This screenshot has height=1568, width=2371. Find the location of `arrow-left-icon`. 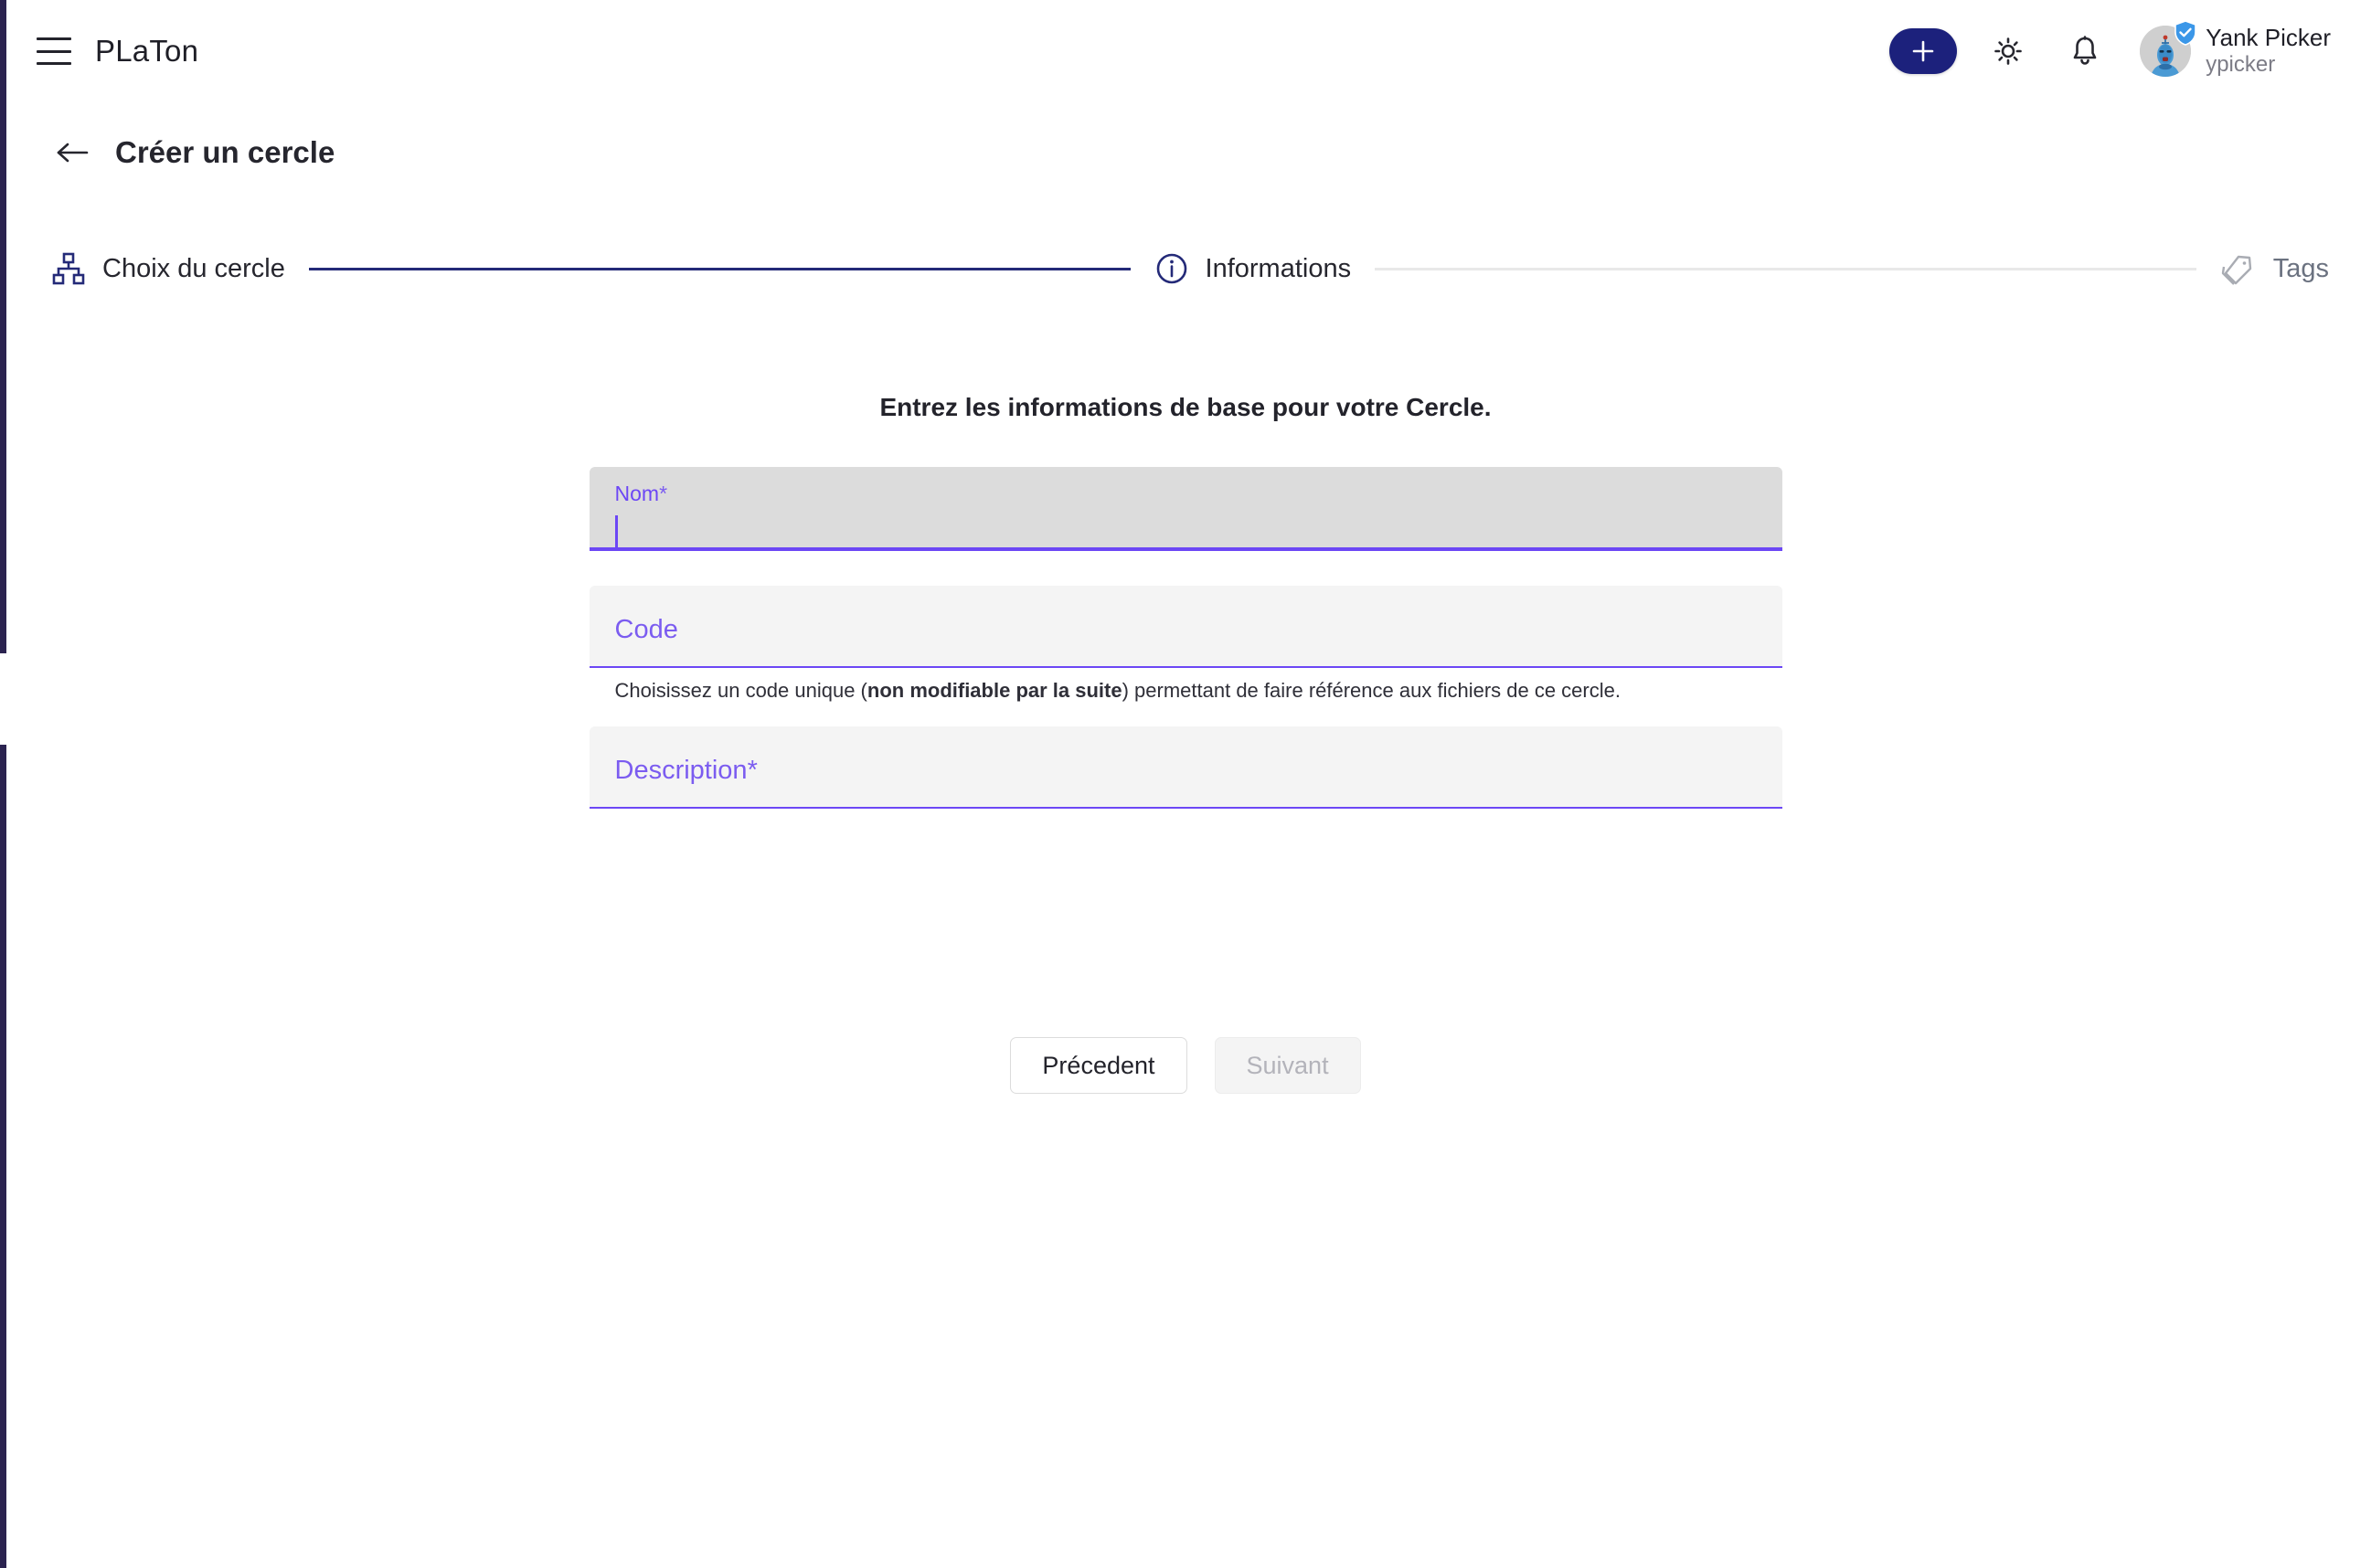

arrow-left-icon is located at coordinates (73, 153).